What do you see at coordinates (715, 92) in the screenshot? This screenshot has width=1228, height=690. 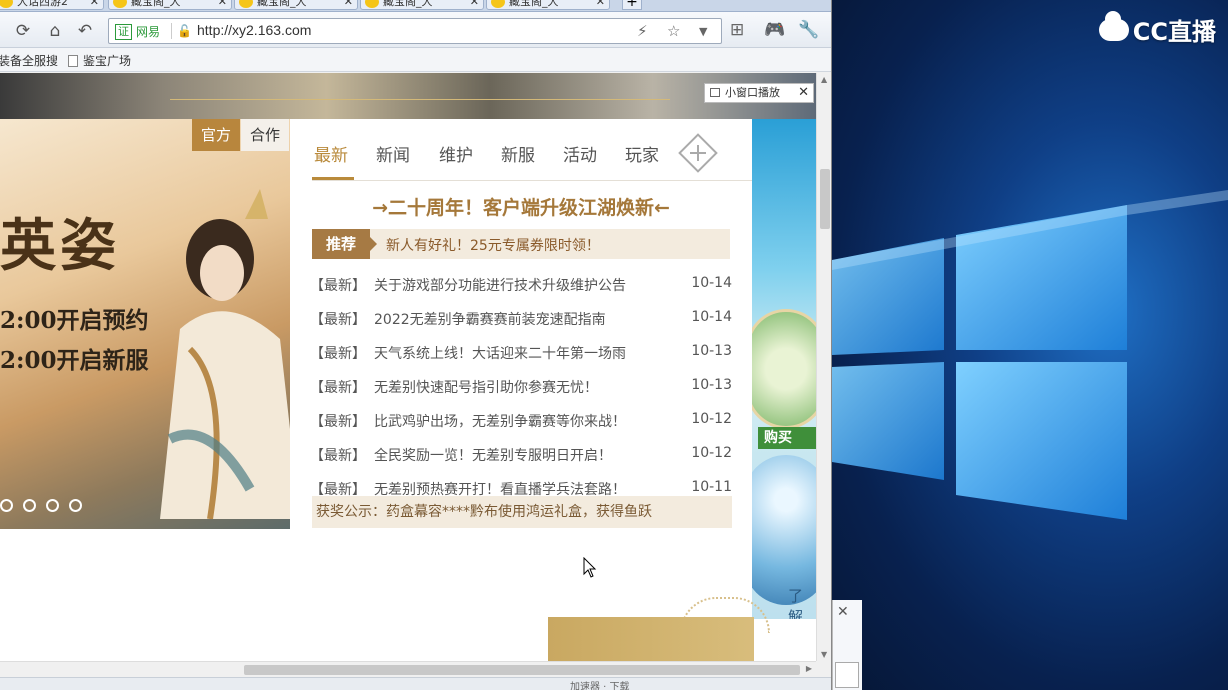 I see `mini-window-icon` at bounding box center [715, 92].